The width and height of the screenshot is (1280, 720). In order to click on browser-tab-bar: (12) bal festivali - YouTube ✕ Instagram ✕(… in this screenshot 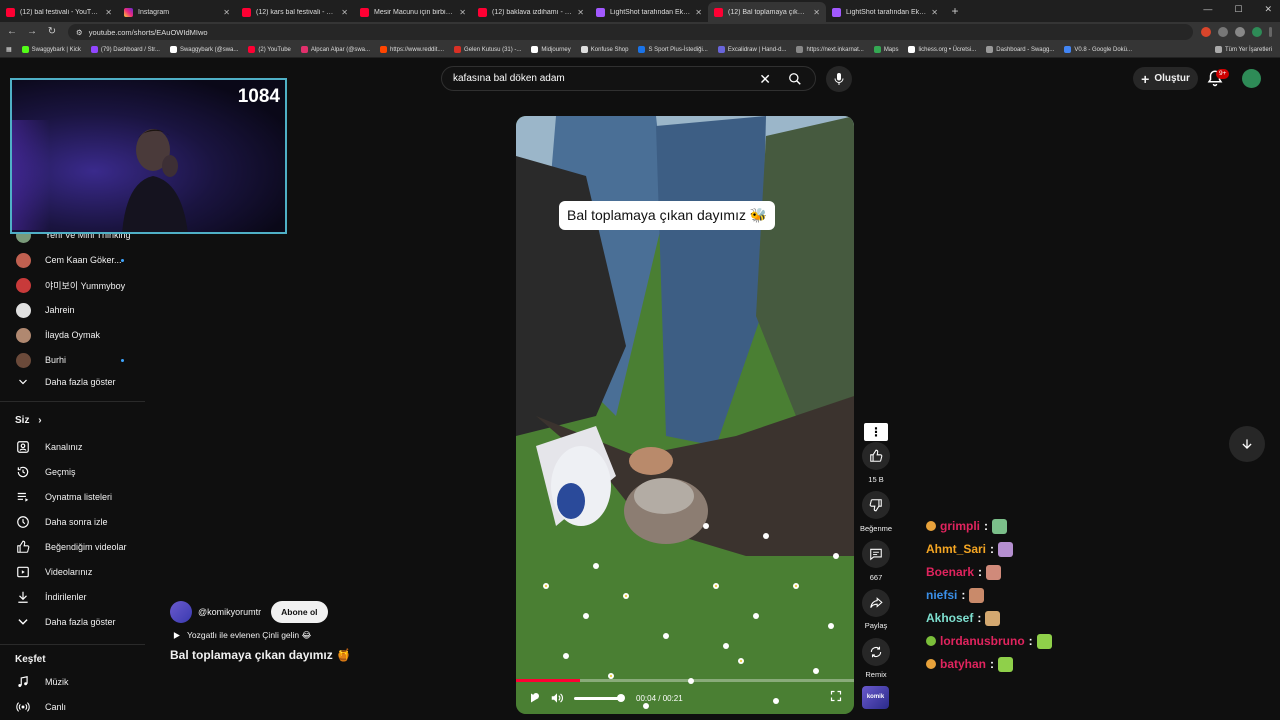, I will do `click(640, 11)`.